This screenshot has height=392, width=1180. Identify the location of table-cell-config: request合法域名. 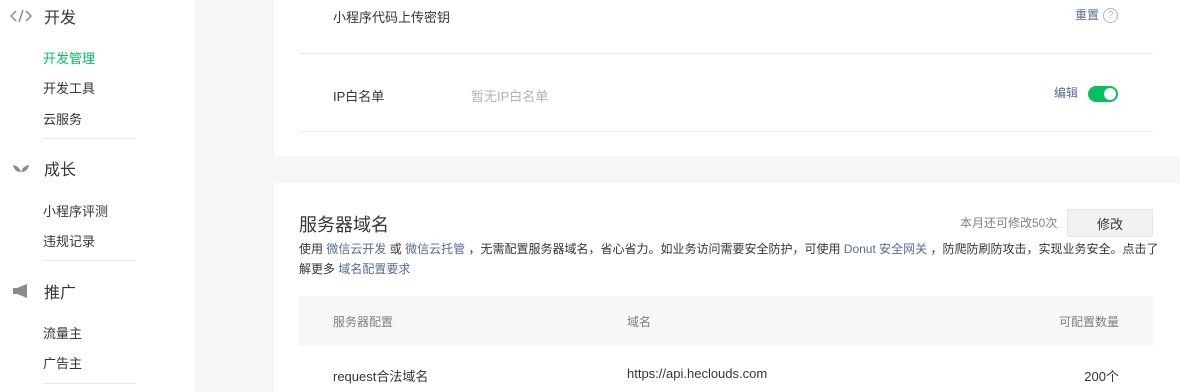
(381, 376).